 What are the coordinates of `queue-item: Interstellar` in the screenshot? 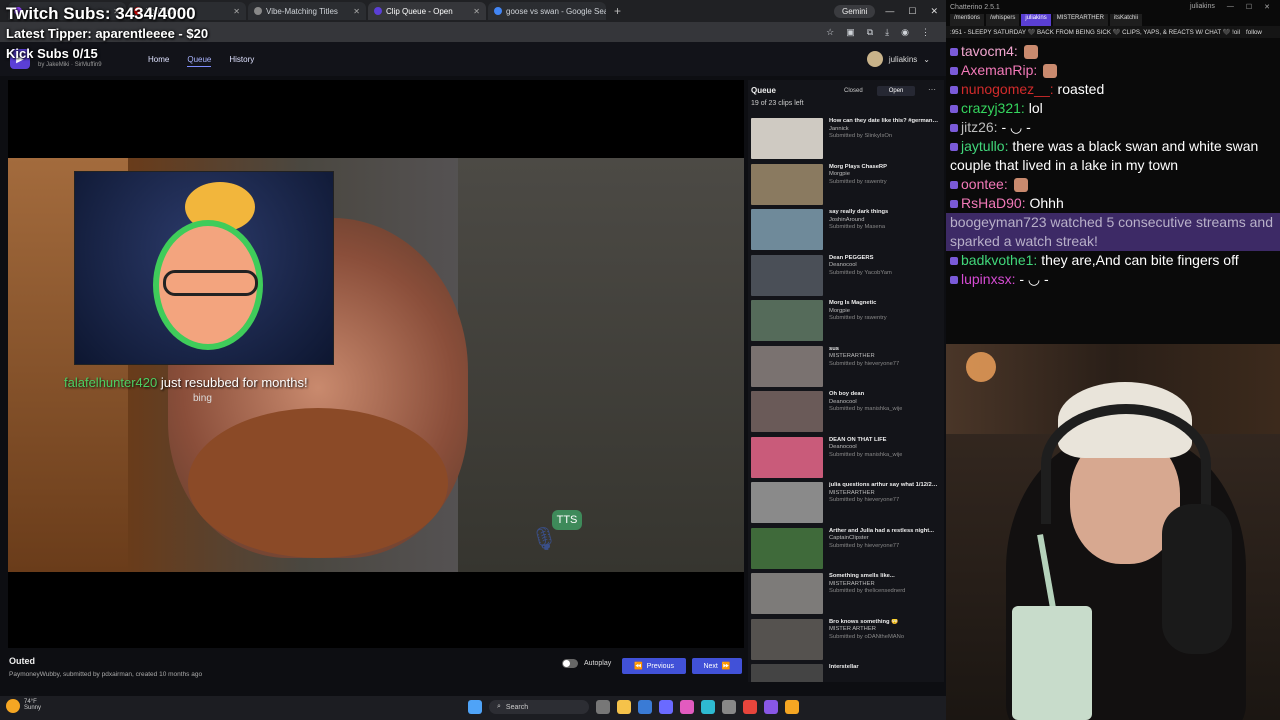 It's located at (846, 673).